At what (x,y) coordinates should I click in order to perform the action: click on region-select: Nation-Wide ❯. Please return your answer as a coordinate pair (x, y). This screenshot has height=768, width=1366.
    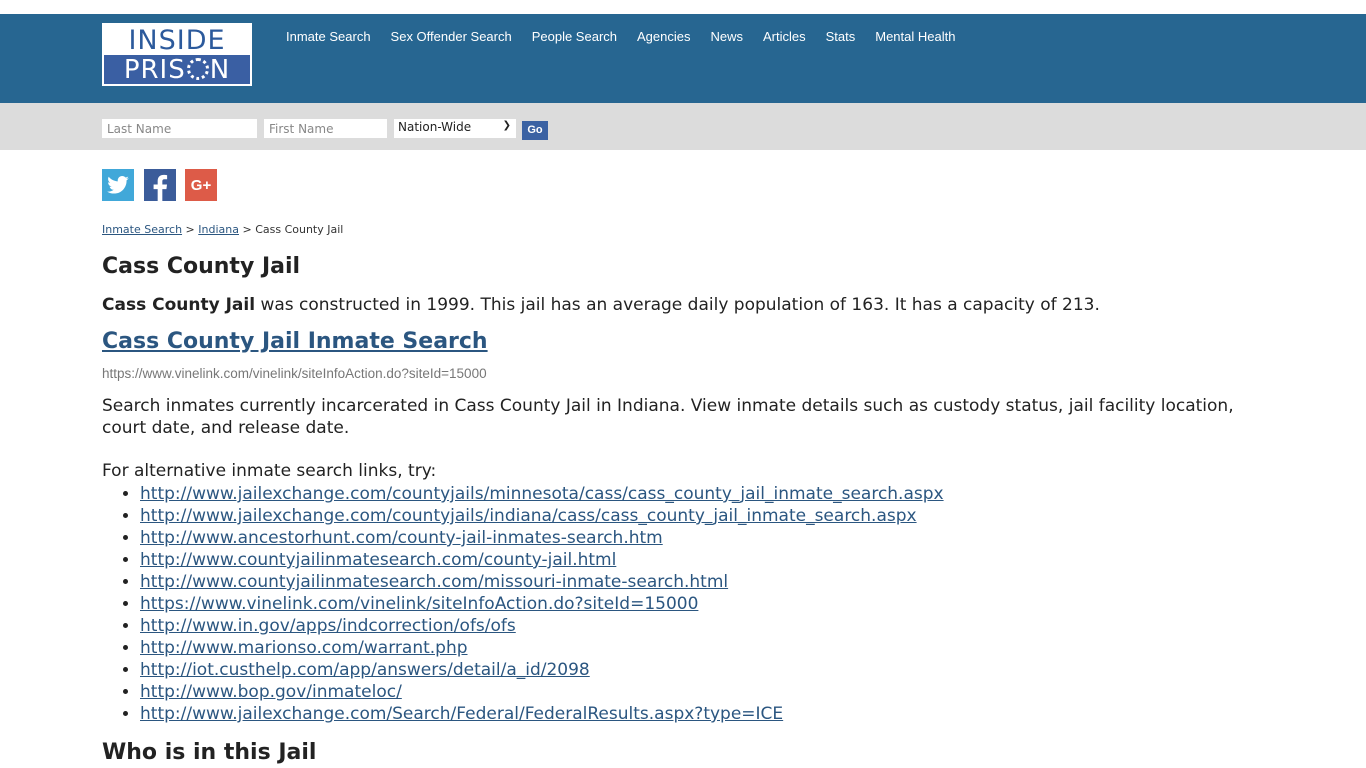
    Looking at the image, I should click on (455, 128).